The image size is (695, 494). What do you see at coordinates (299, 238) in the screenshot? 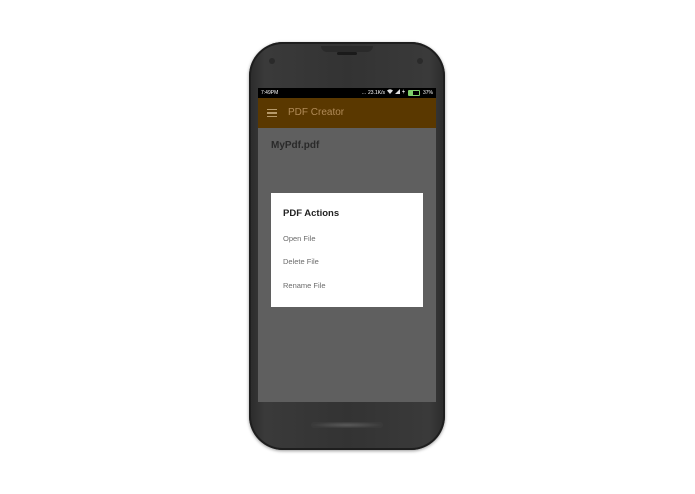
I see `open-file-option: Open File` at bounding box center [299, 238].